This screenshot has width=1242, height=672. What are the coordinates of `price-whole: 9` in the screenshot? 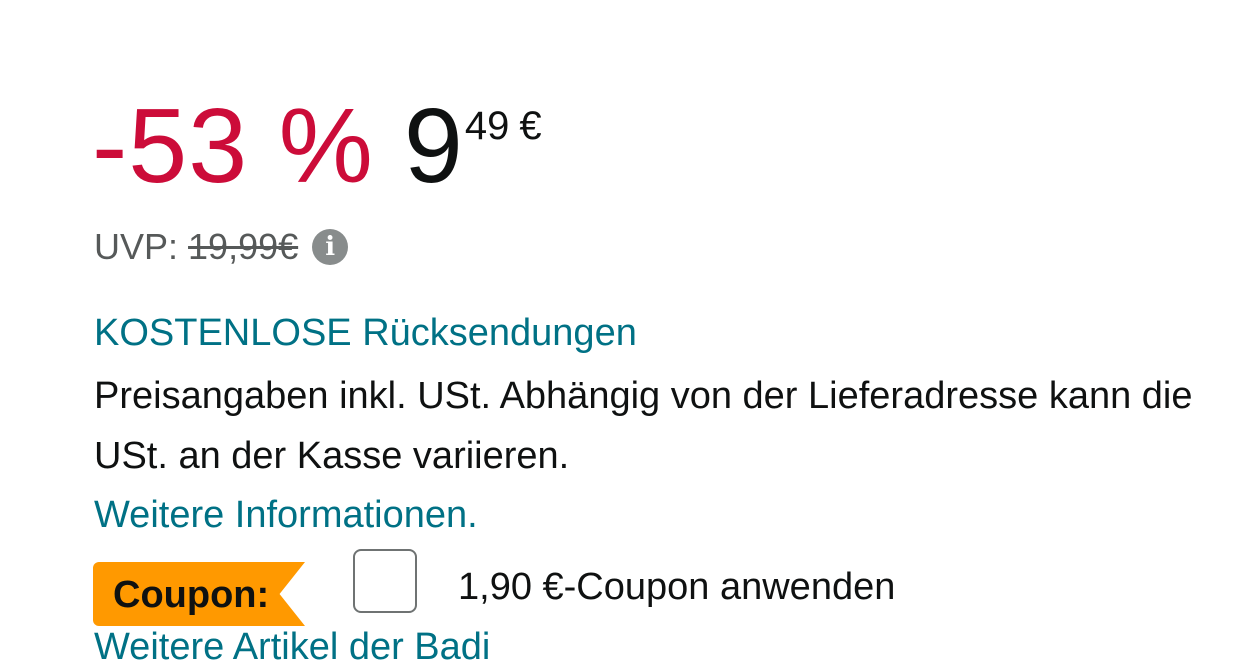 It's located at (433, 146).